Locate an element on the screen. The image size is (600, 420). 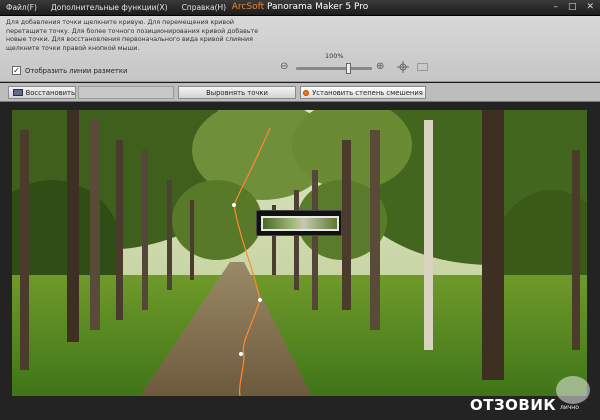
watermark-badge is located at coordinates (573, 390).